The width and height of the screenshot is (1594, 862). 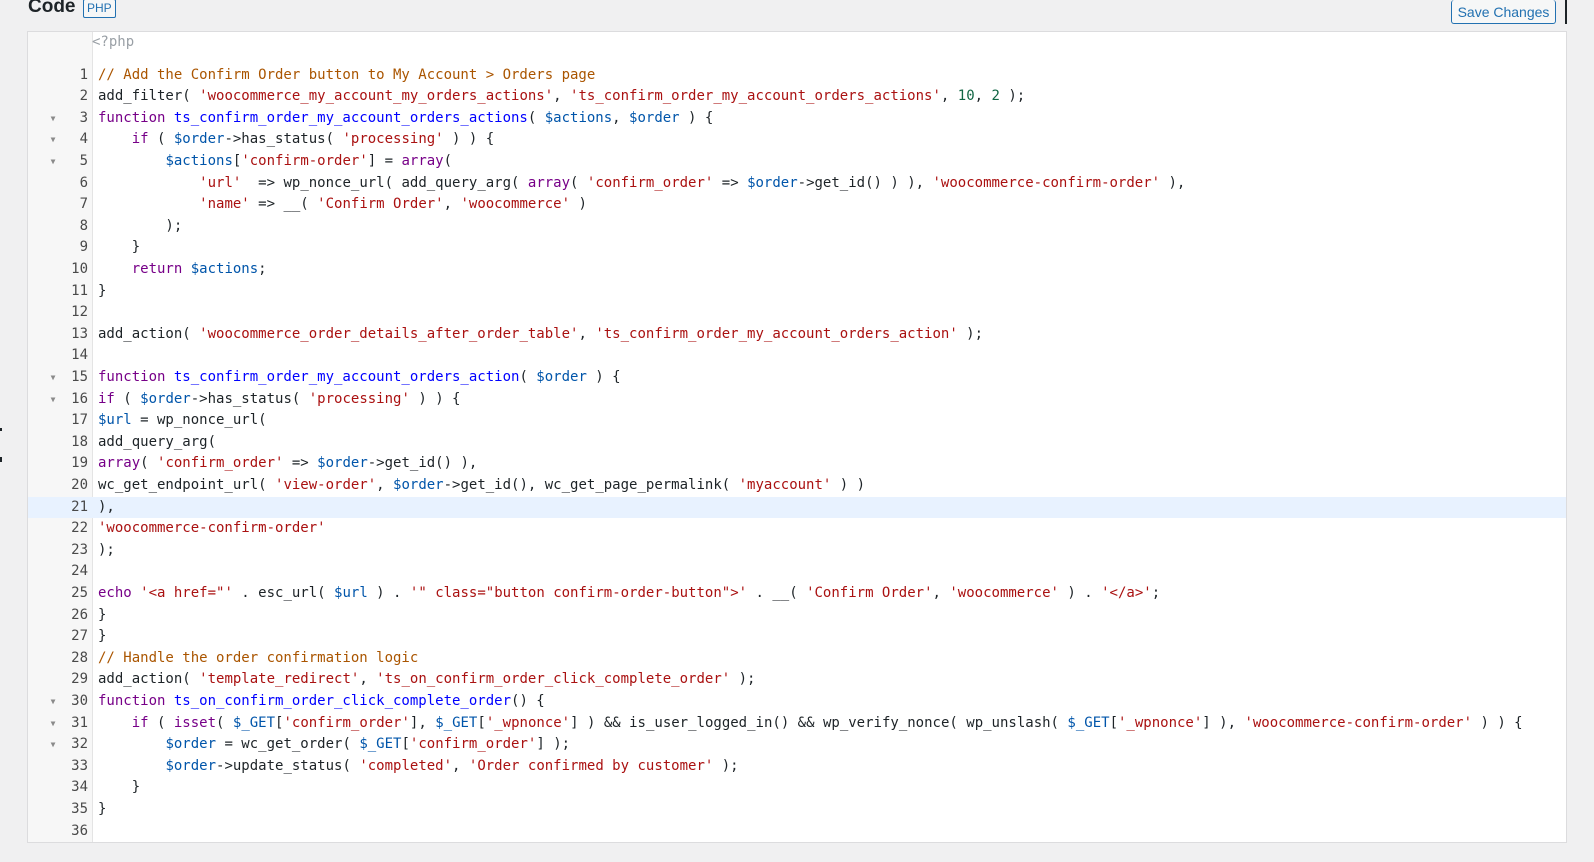 I want to click on line-number: 15, so click(x=79, y=376).